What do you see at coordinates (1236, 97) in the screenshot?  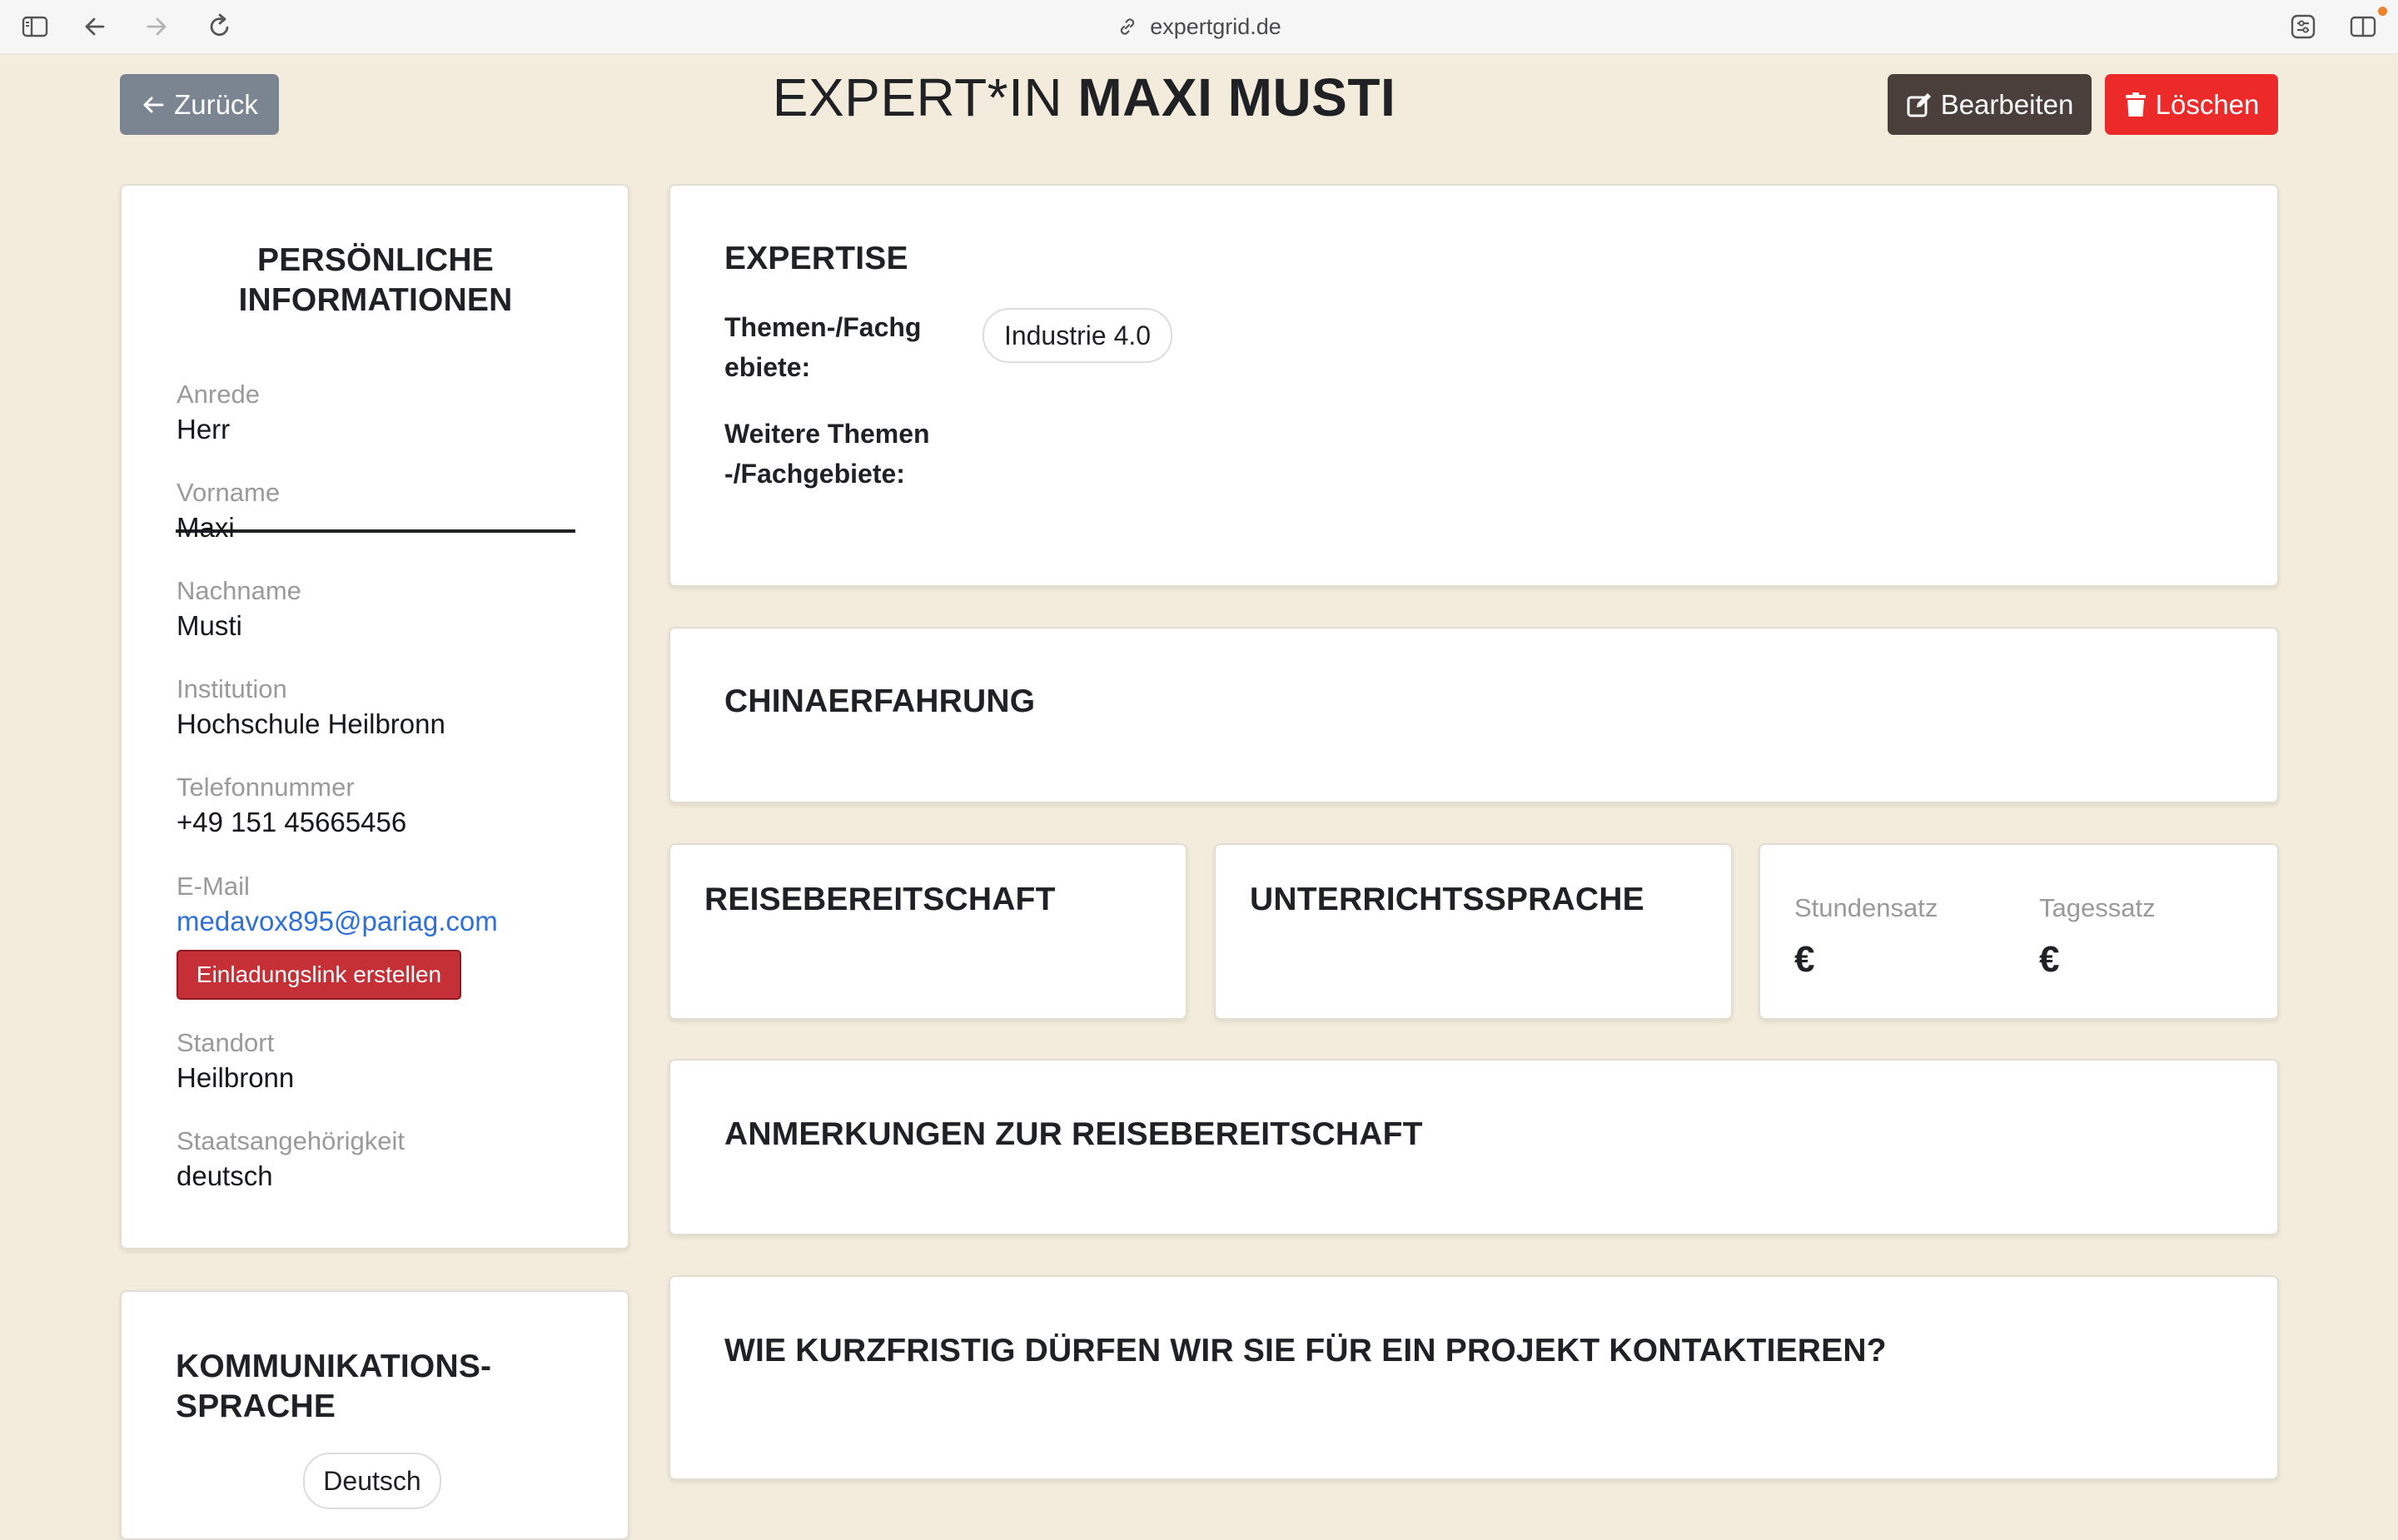 I see `page-title-name: MAXI MUSTI` at bounding box center [1236, 97].